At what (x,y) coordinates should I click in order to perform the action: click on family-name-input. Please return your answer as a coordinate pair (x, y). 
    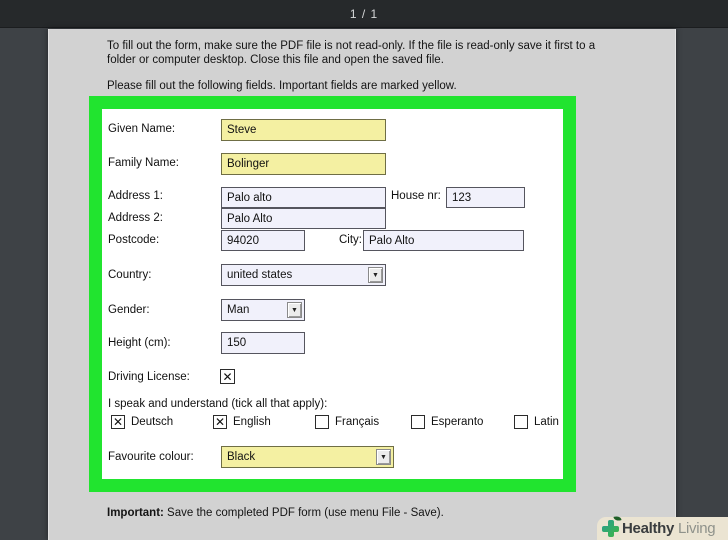
    Looking at the image, I should click on (303, 164).